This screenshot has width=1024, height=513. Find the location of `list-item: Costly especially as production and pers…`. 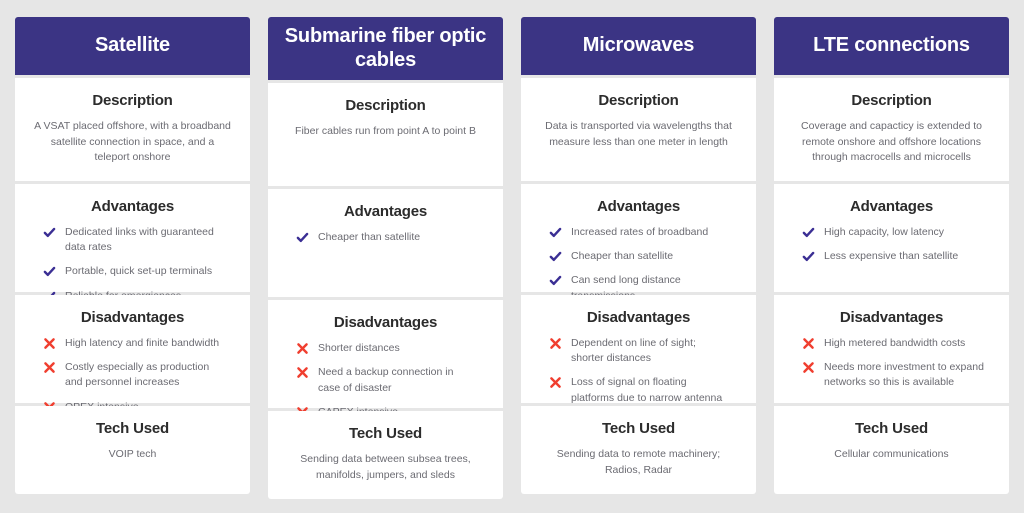

list-item: Costly especially as production and pers… is located at coordinates (140, 375).